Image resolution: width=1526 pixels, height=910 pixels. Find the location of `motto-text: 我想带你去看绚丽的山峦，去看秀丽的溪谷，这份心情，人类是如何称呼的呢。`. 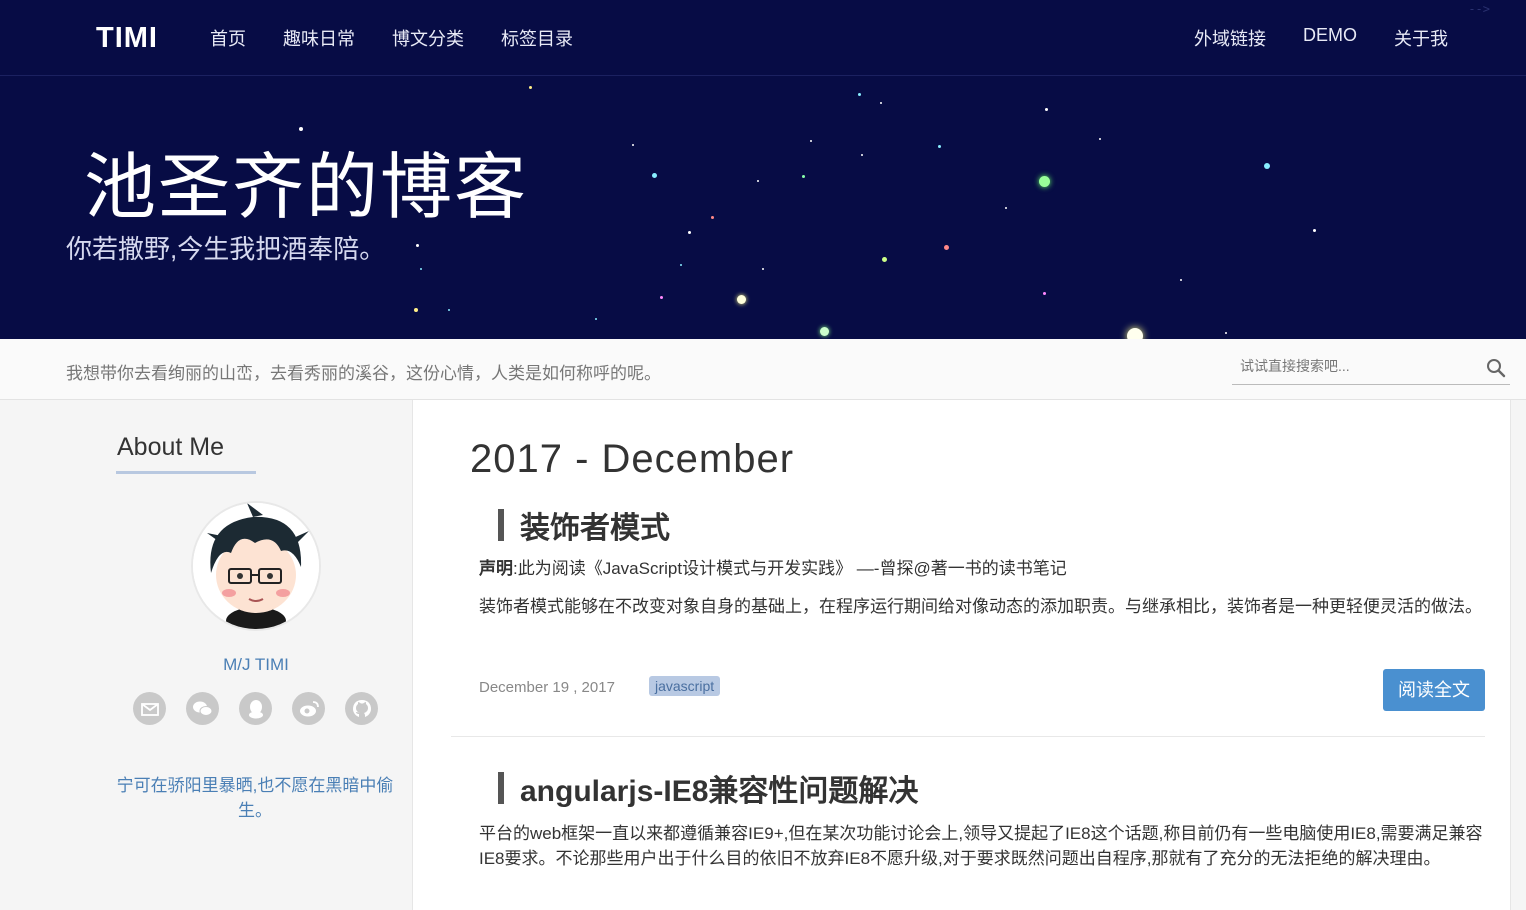

motto-text: 我想带你去看绚丽的山峦，去看秀丽的溪谷，这份心情，人类是如何称呼的呢。 is located at coordinates (363, 373).